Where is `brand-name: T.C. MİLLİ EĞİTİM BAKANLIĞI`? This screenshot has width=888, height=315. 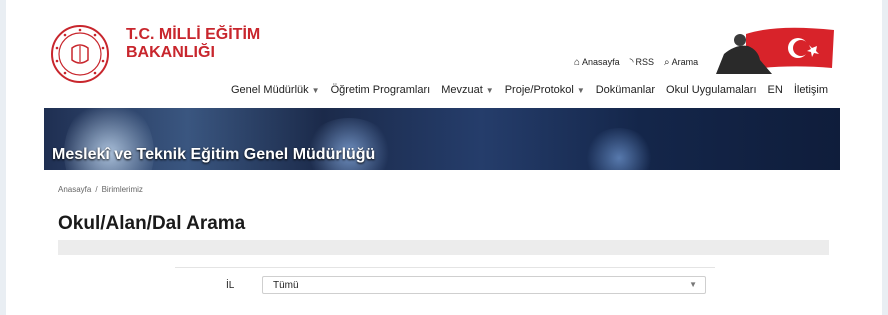
brand-name: T.C. MİLLİ EĞİTİM BAKANLIĞI is located at coordinates (193, 44).